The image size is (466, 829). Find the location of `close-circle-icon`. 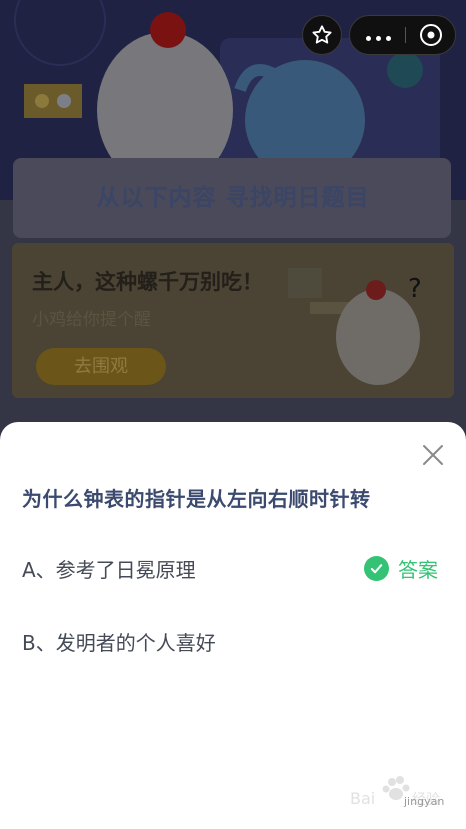

close-circle-icon is located at coordinates (431, 35).